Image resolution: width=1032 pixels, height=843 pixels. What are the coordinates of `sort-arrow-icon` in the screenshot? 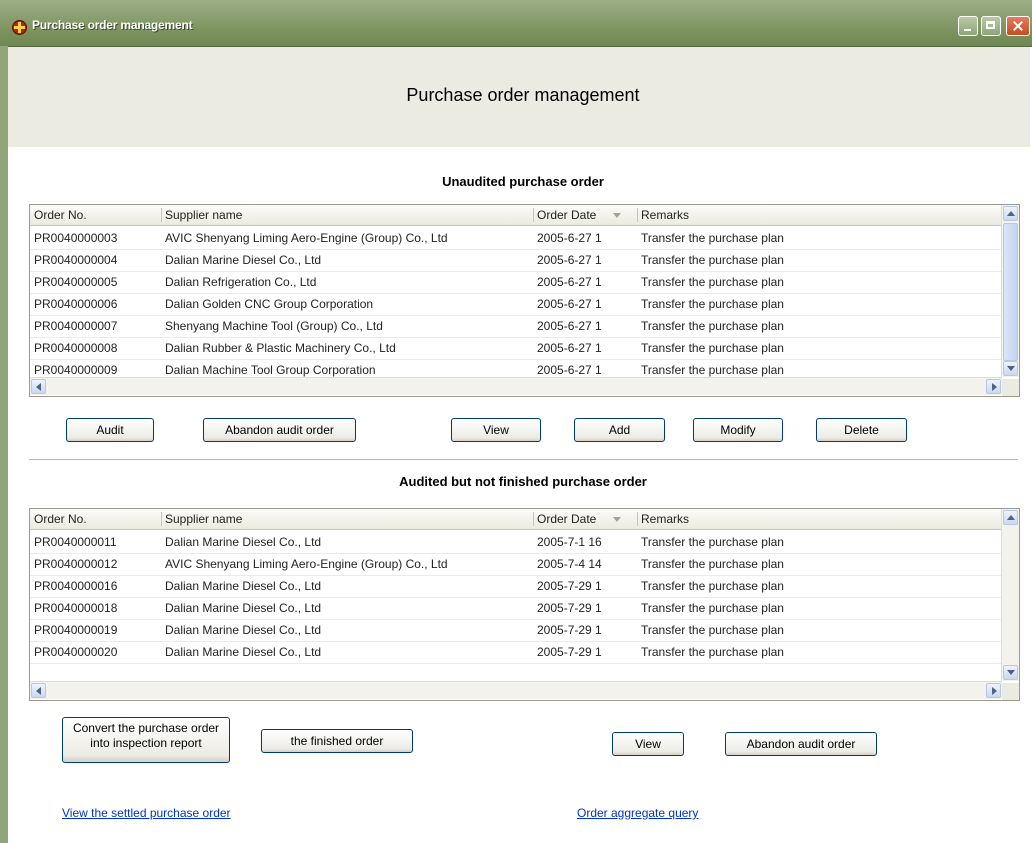 It's located at (617, 215).